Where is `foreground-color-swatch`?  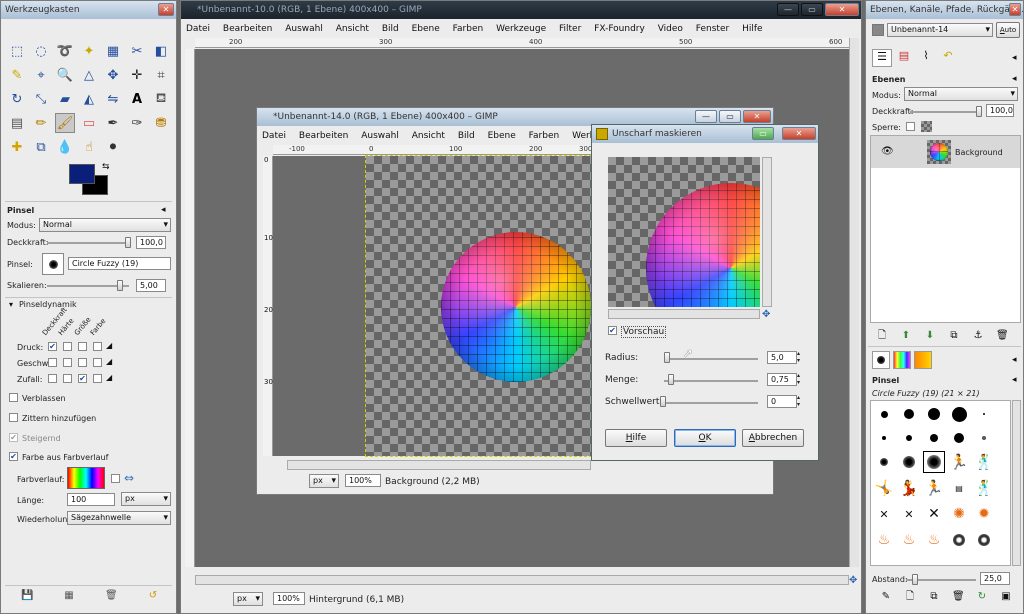
foreground-color-swatch is located at coordinates (82, 174).